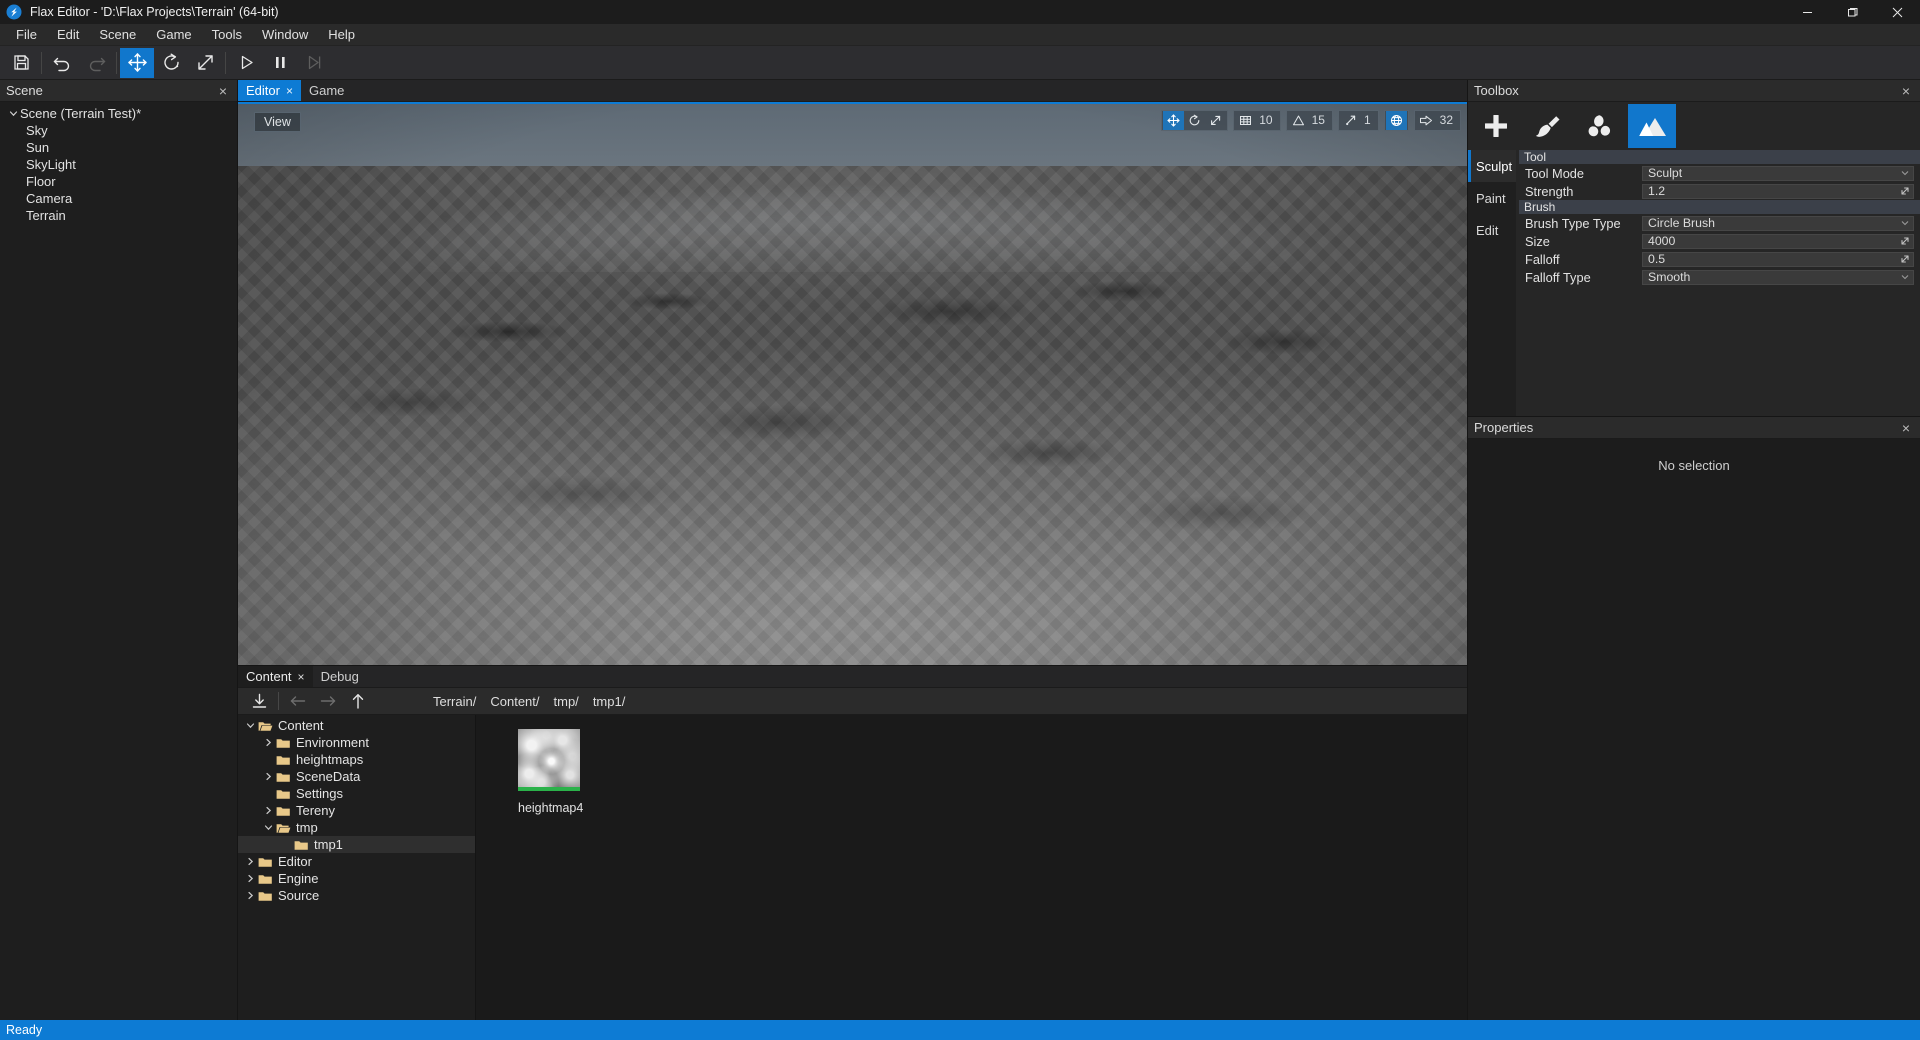 This screenshot has width=1920, height=1040. Describe the element at coordinates (227, 35) in the screenshot. I see `menu-tools: Tools` at that location.